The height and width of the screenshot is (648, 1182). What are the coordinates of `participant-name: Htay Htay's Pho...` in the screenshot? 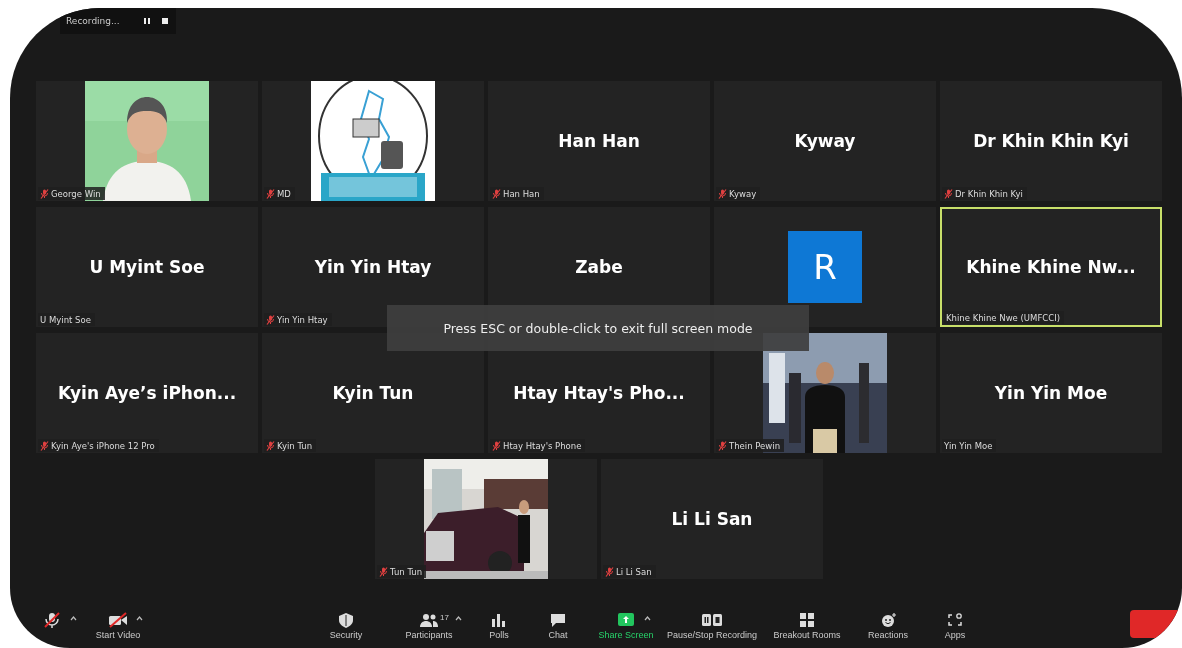 It's located at (599, 393).